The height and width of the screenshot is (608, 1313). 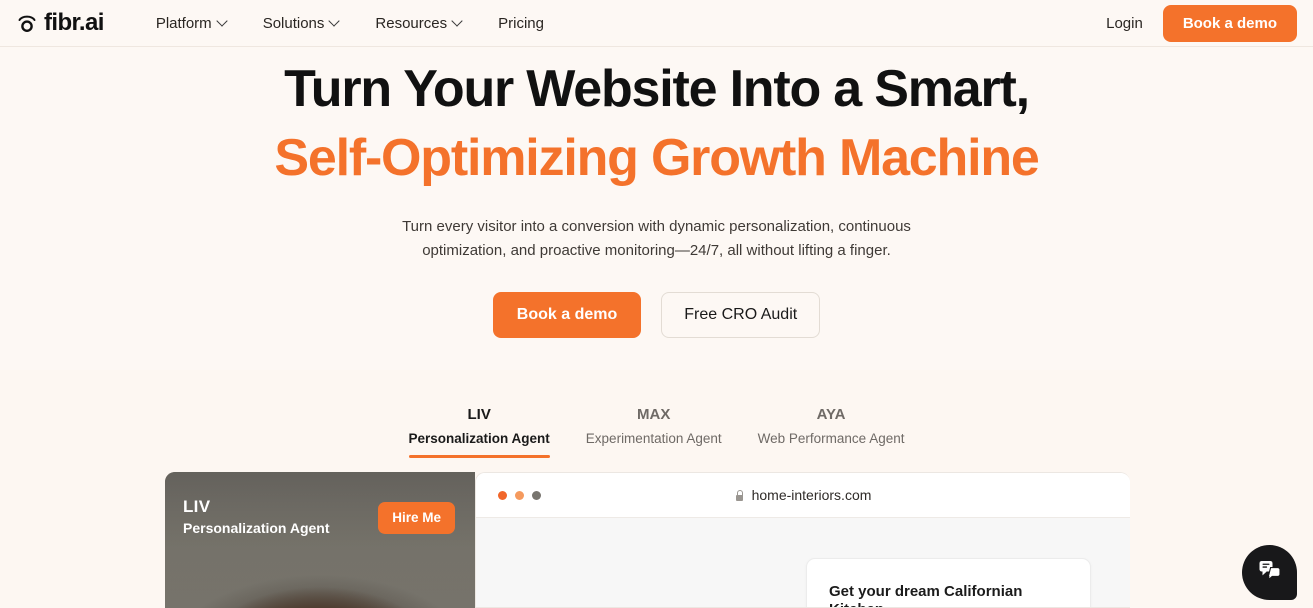 I want to click on nav-item-platform: Platform, so click(x=191, y=23).